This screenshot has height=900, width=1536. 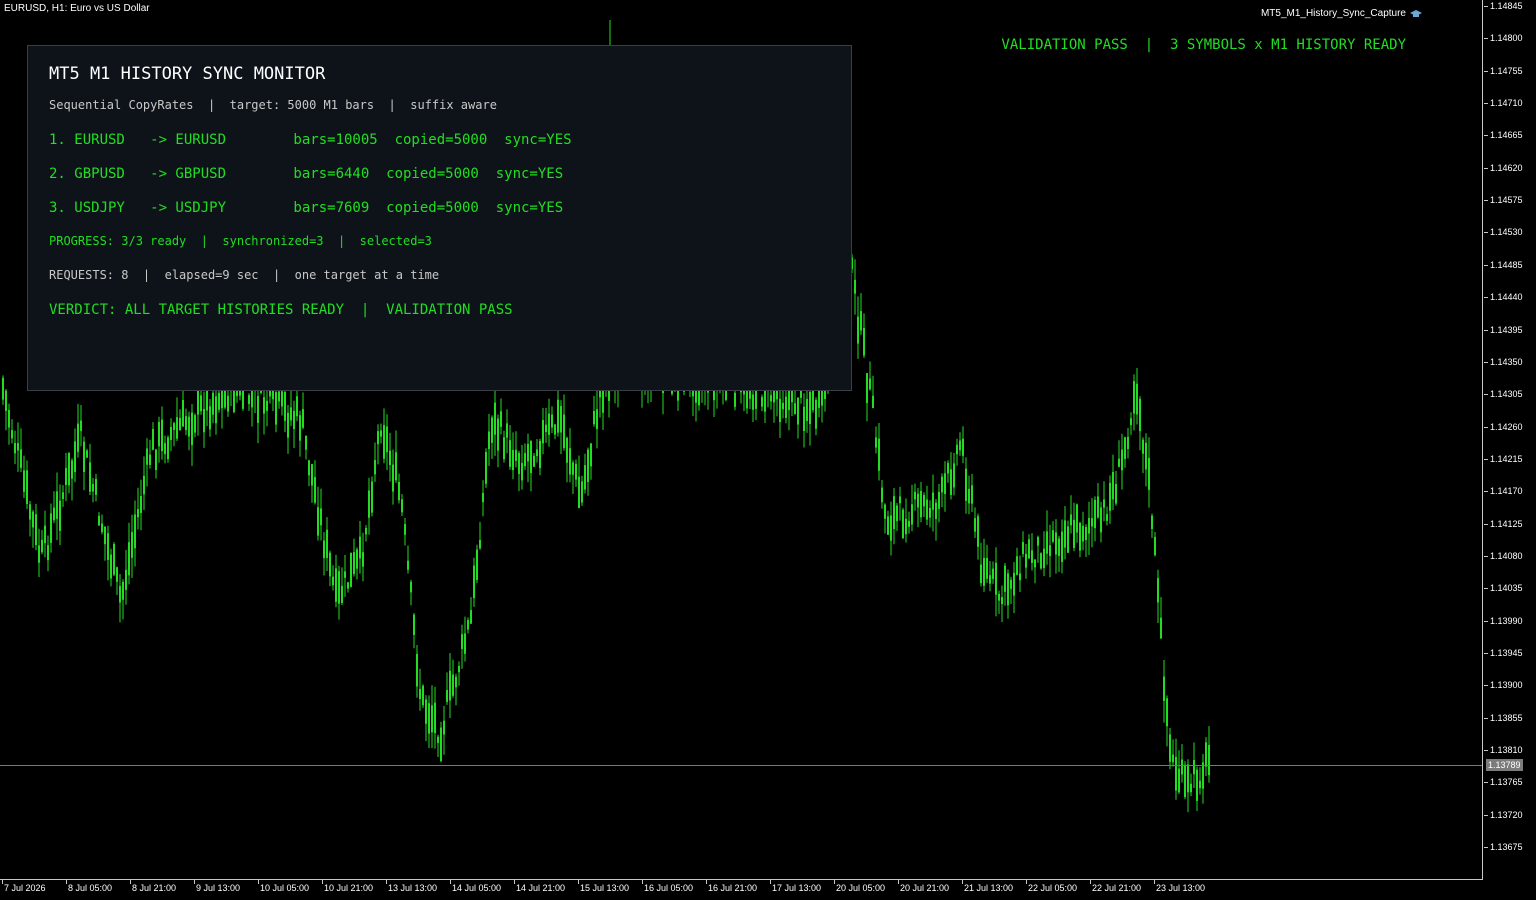 What do you see at coordinates (1117, 888) in the screenshot?
I see `time-label: 22 Jul 21:00` at bounding box center [1117, 888].